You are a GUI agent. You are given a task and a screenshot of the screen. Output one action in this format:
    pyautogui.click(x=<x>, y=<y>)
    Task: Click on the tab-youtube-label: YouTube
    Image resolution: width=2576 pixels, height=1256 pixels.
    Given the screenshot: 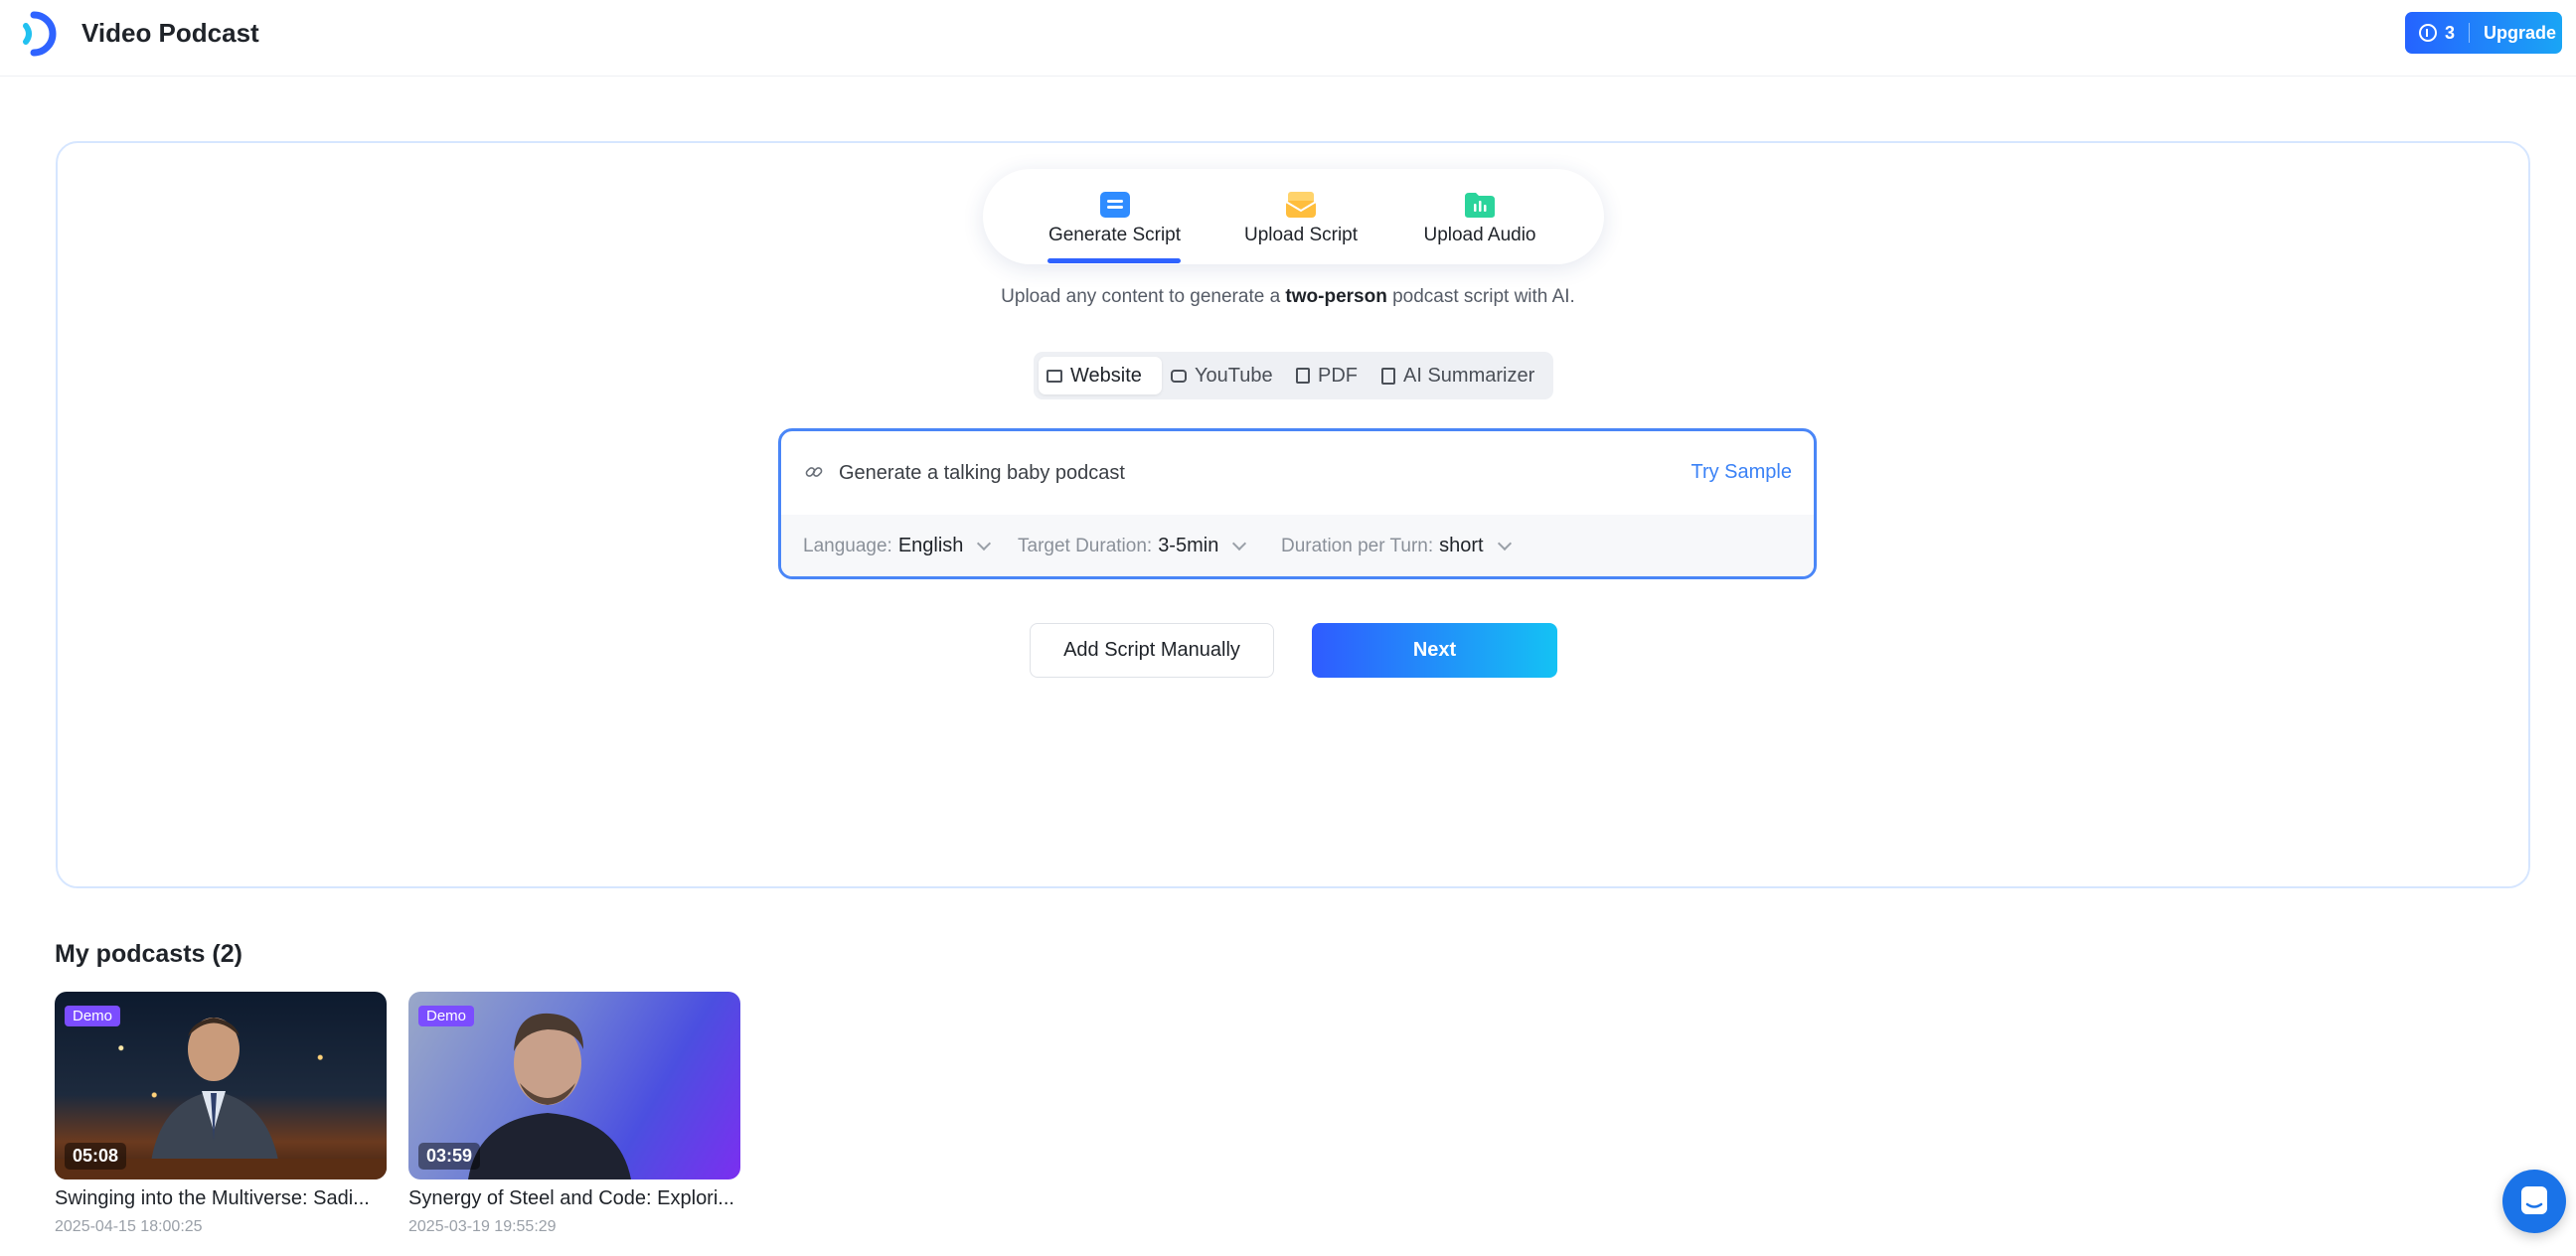 What is the action you would take?
    pyautogui.click(x=1234, y=375)
    